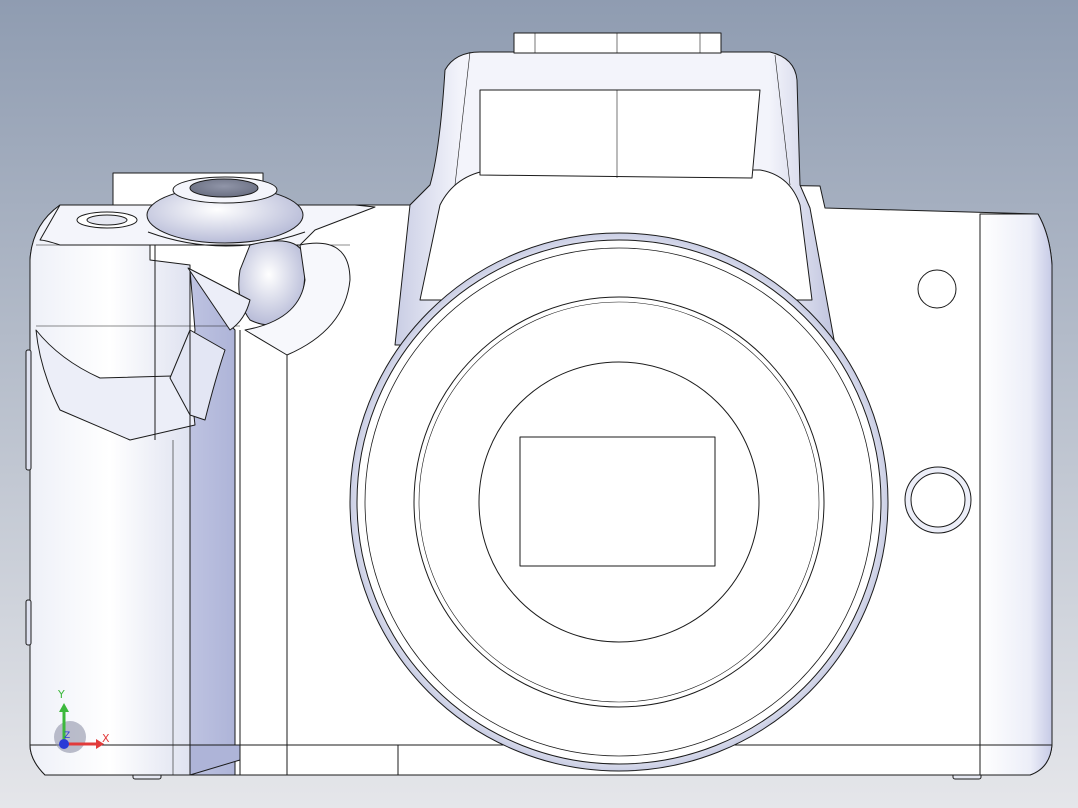 The width and height of the screenshot is (1078, 808). I want to click on body-right-edge, so click(1016, 494).